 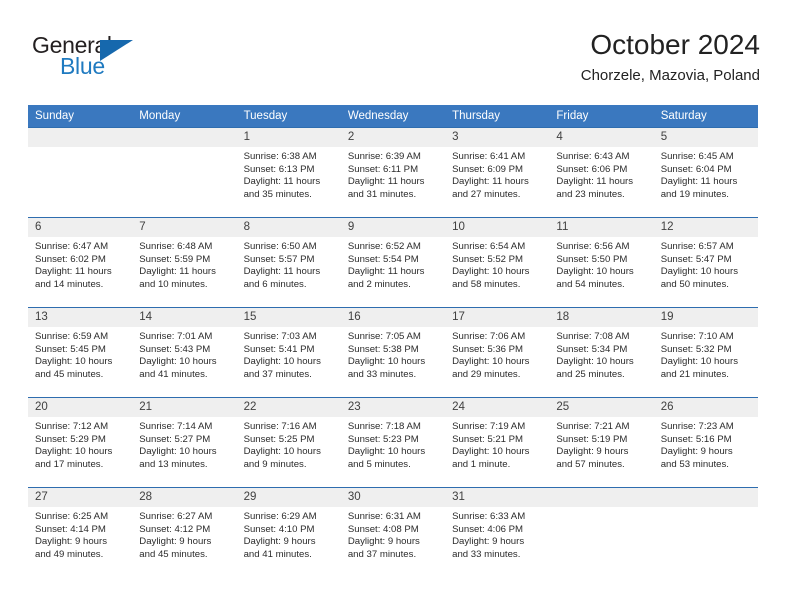 I want to click on day-number: 31, so click(x=497, y=497).